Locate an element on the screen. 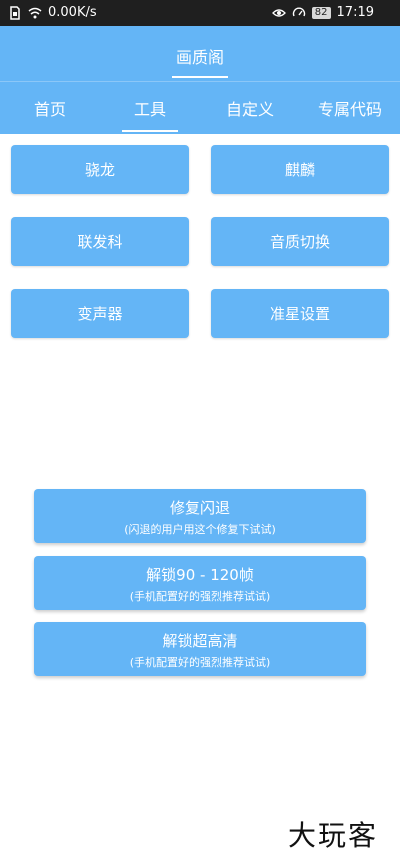 Image resolution: width=400 pixels, height=866 pixels. speedometer-icon is located at coordinates (298, 11).